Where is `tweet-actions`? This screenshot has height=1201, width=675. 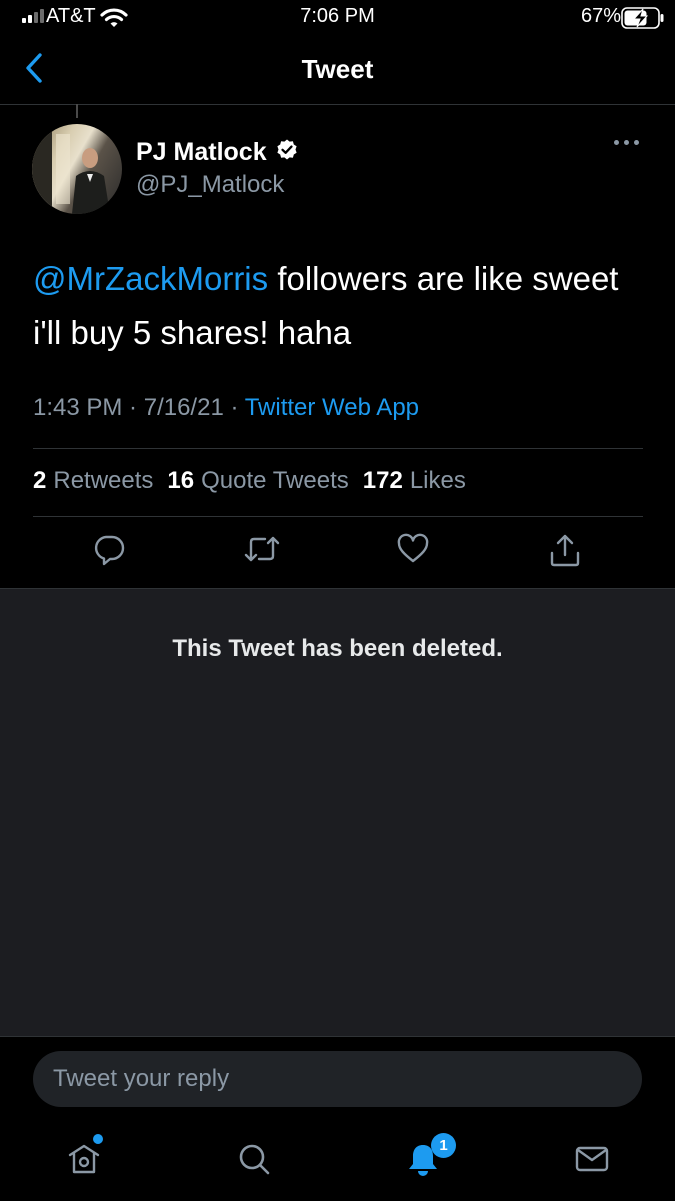 tweet-actions is located at coordinates (337, 560).